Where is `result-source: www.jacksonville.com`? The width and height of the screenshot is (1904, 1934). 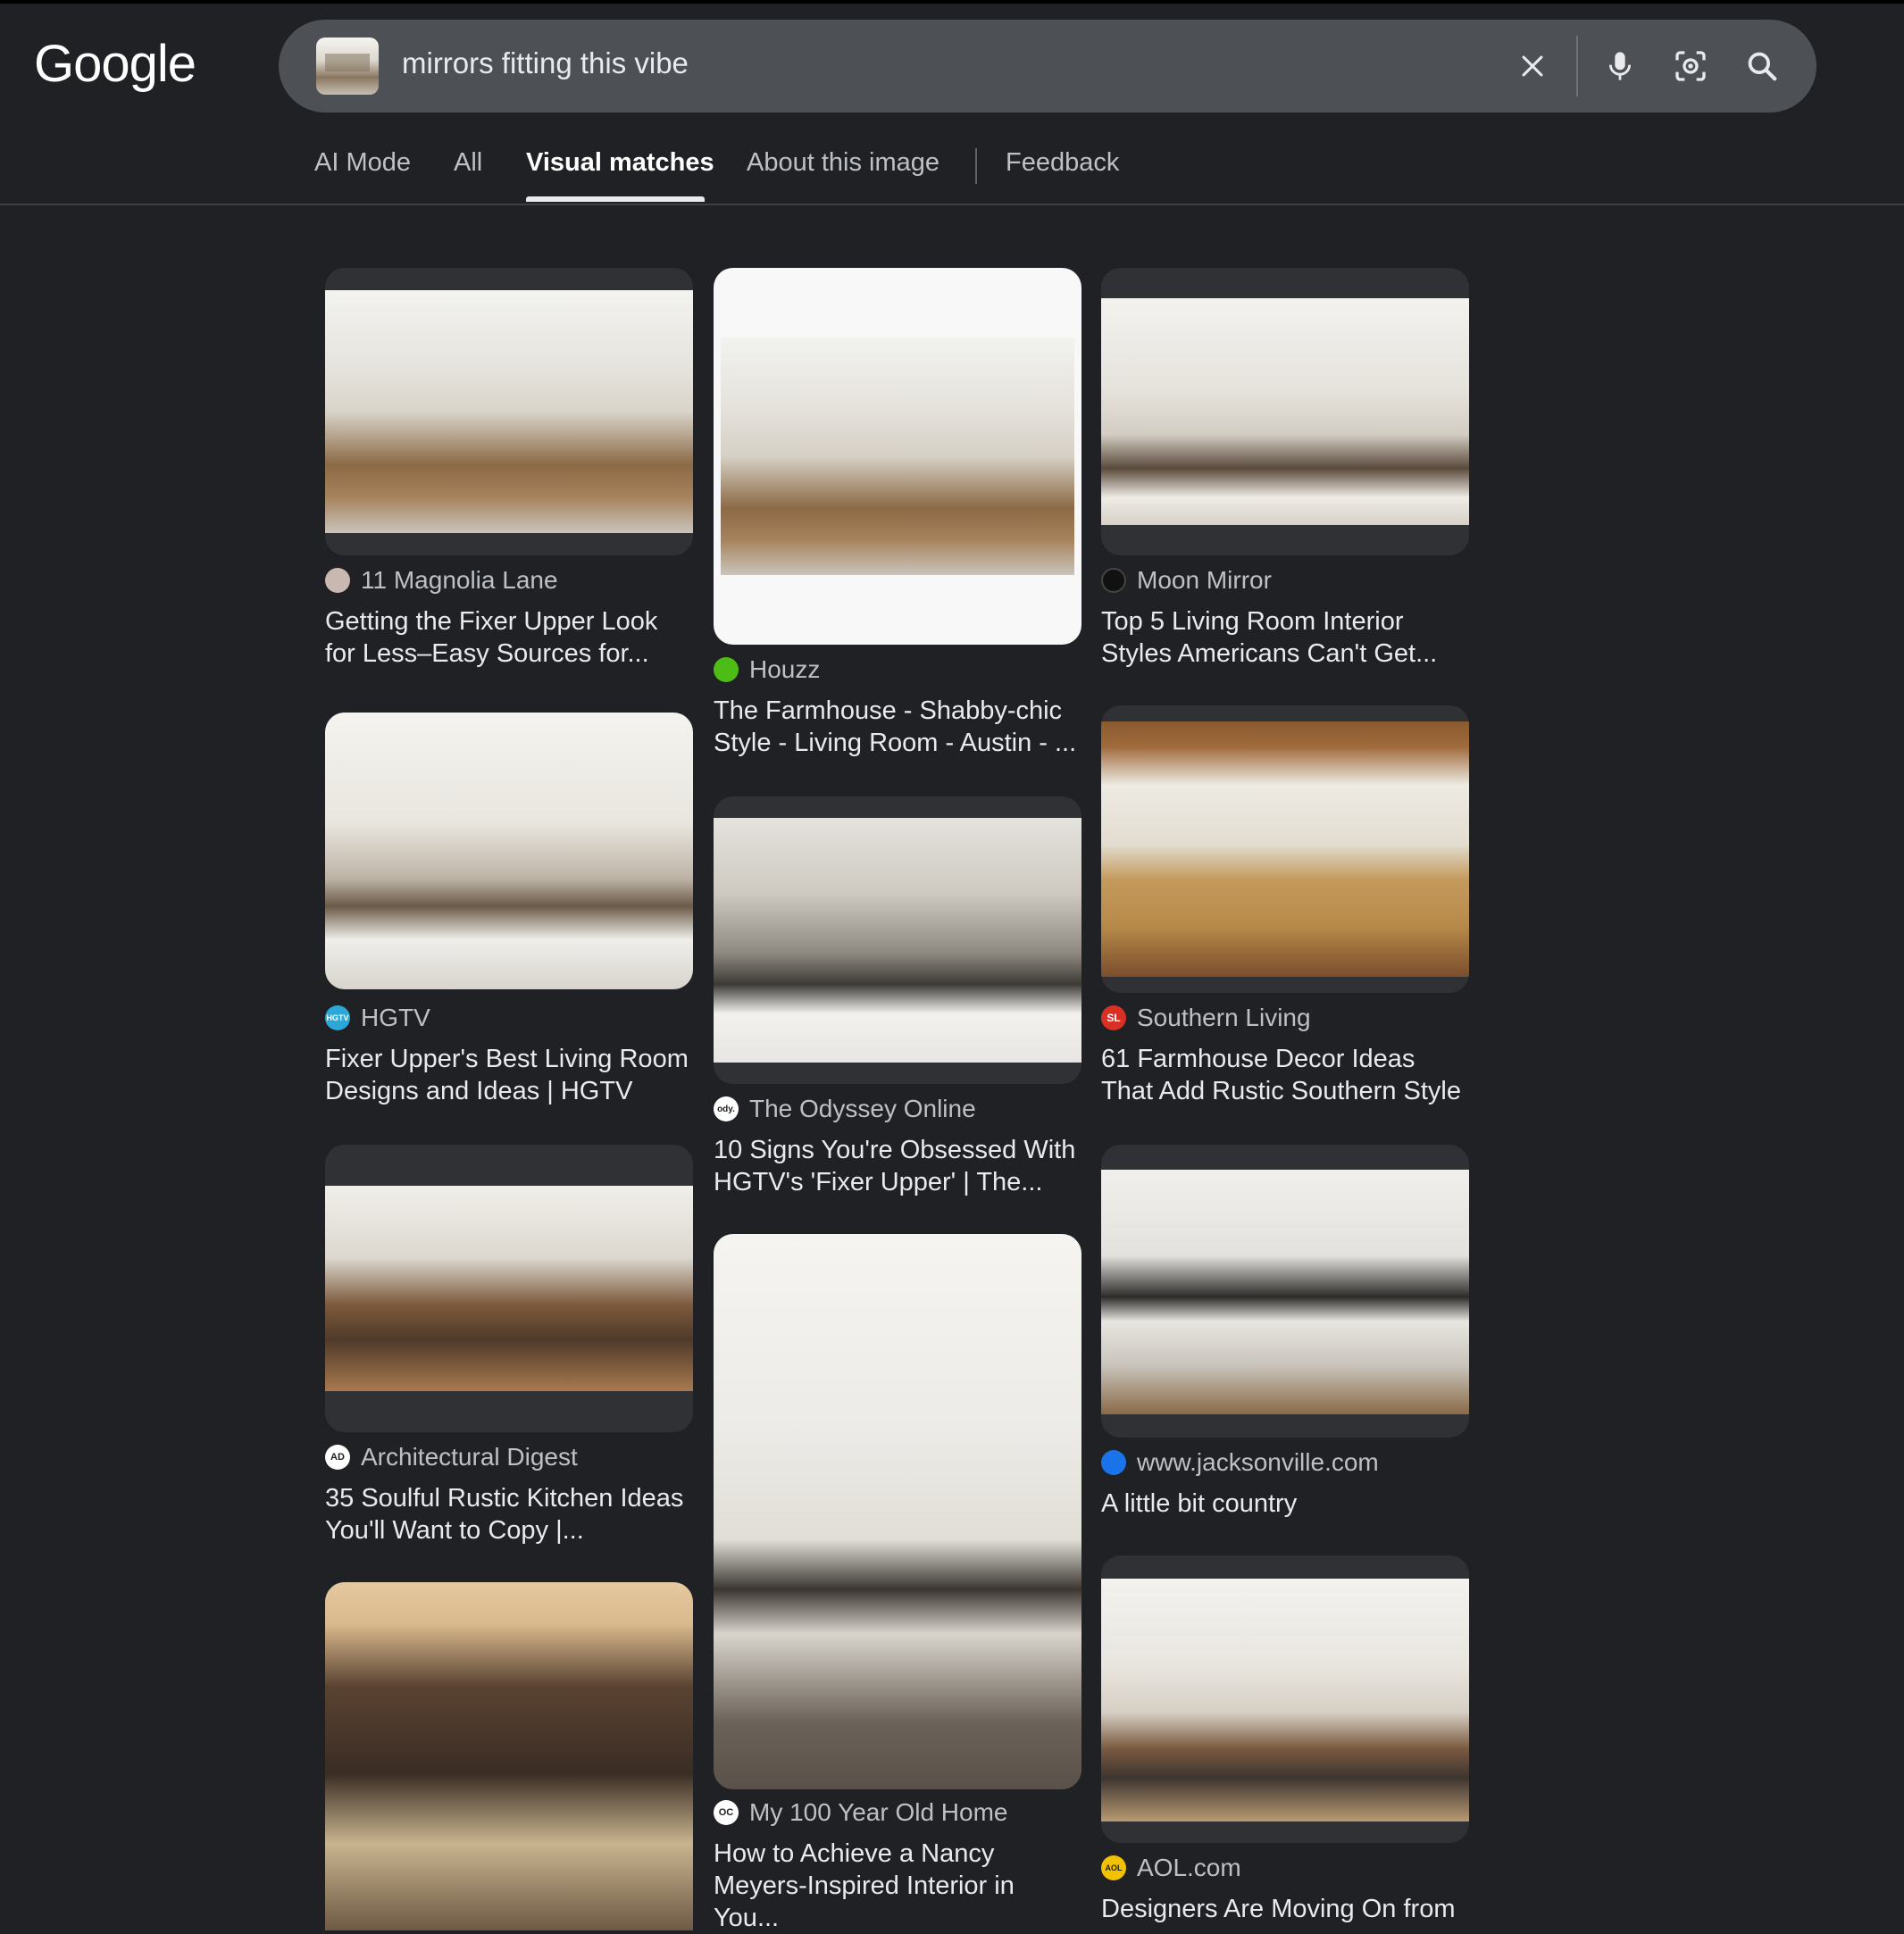
result-source: www.jacksonville.com is located at coordinates (1240, 1462).